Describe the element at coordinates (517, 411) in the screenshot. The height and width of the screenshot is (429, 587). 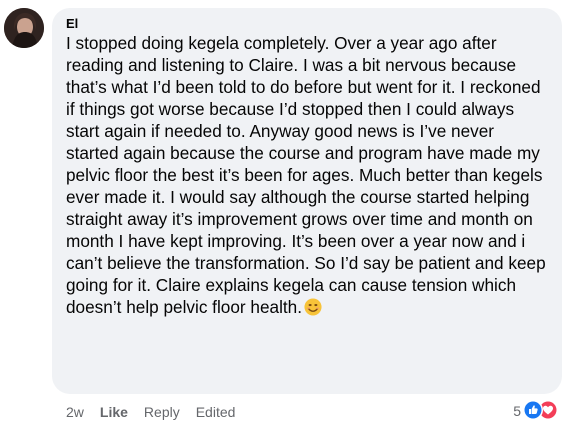
I see `reaction-count: 5` at that location.